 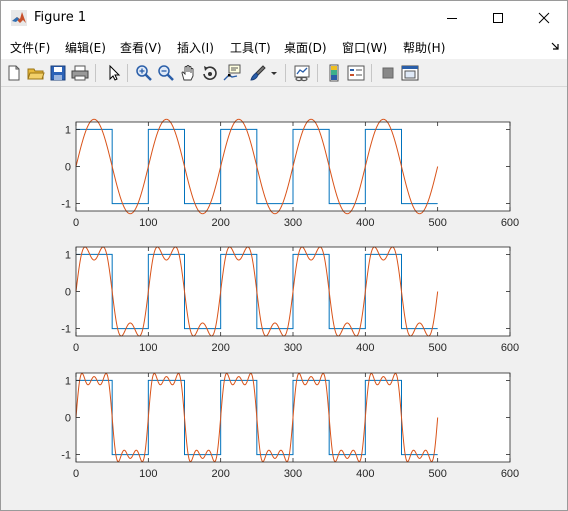 I want to click on colorbar-icon, so click(x=334, y=73).